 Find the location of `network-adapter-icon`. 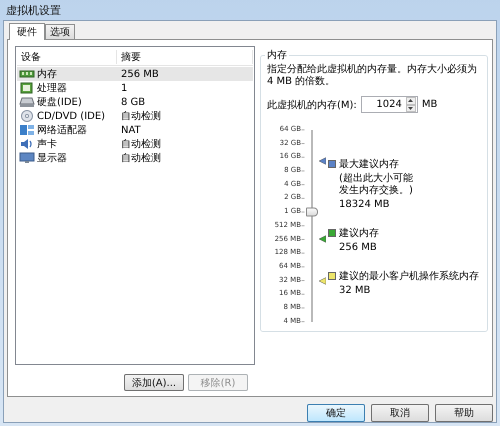

network-adapter-icon is located at coordinates (27, 130).